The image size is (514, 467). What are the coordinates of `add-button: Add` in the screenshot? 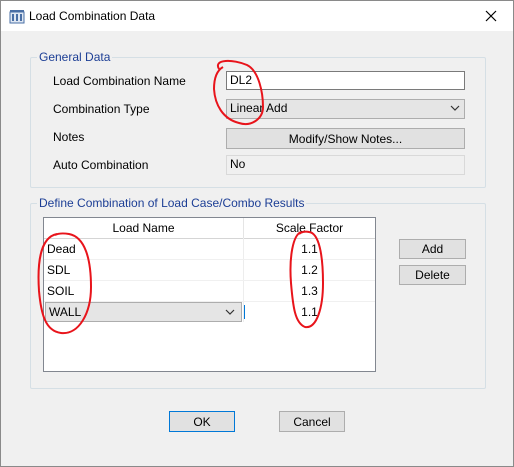 It's located at (432, 249).